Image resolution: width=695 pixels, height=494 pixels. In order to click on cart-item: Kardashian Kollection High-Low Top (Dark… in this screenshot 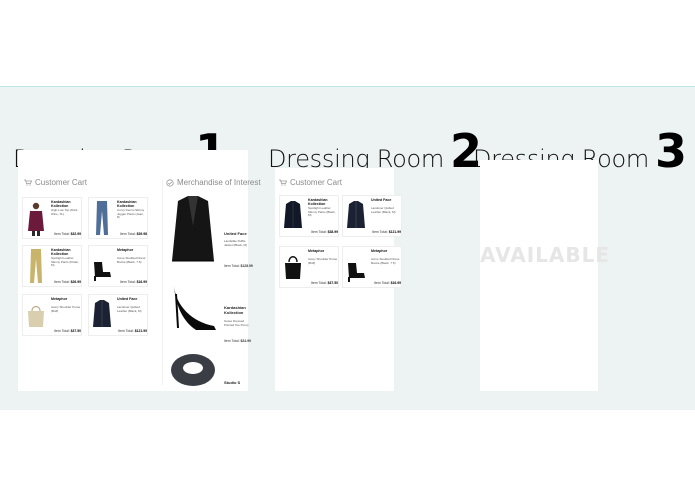, I will do `click(52, 218)`.